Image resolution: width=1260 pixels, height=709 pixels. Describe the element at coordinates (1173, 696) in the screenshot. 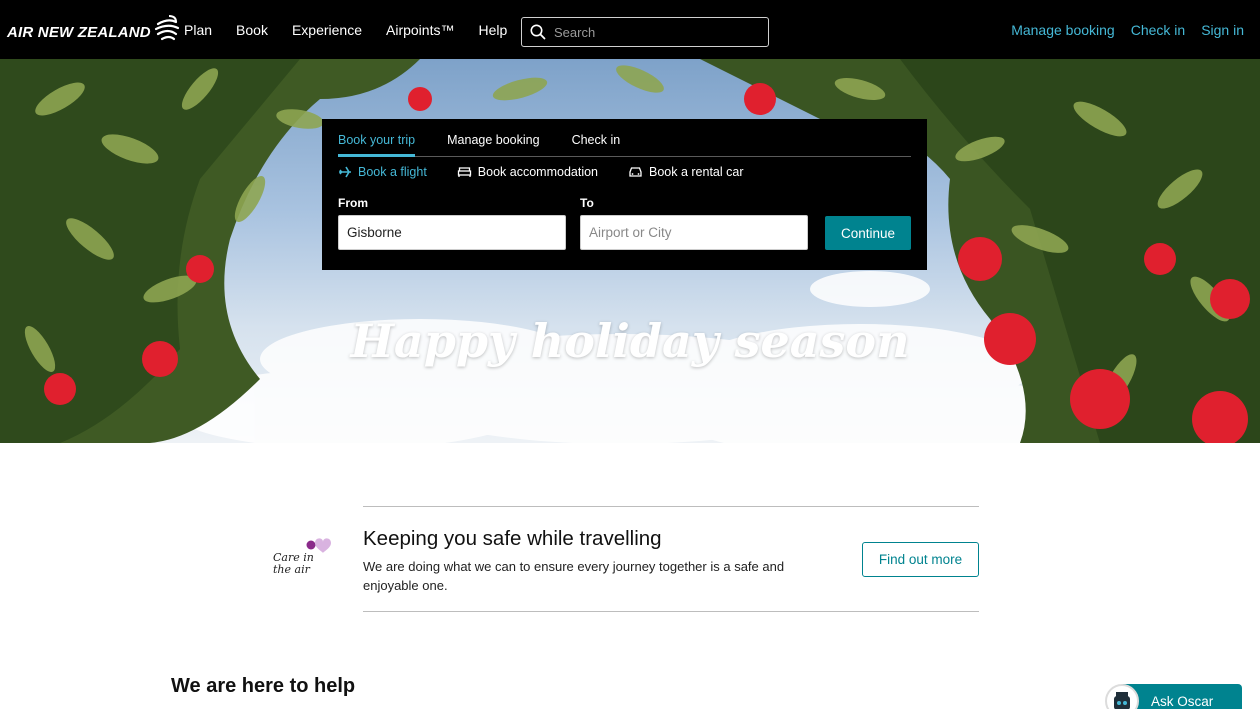

I see `ask-oscar-chat: Ask Oscar` at that location.